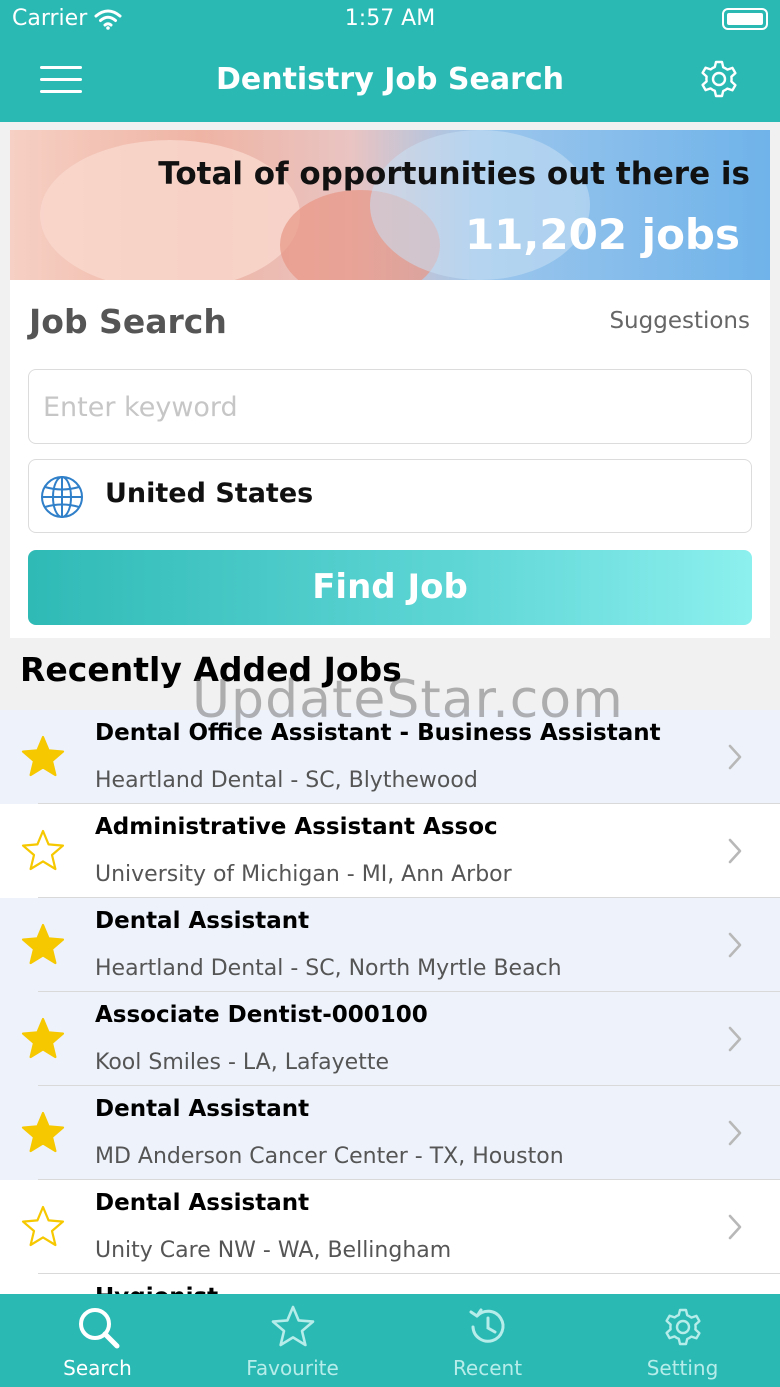 The height and width of the screenshot is (1387, 780). What do you see at coordinates (128, 321) in the screenshot?
I see `job-search-heading: Job Search` at bounding box center [128, 321].